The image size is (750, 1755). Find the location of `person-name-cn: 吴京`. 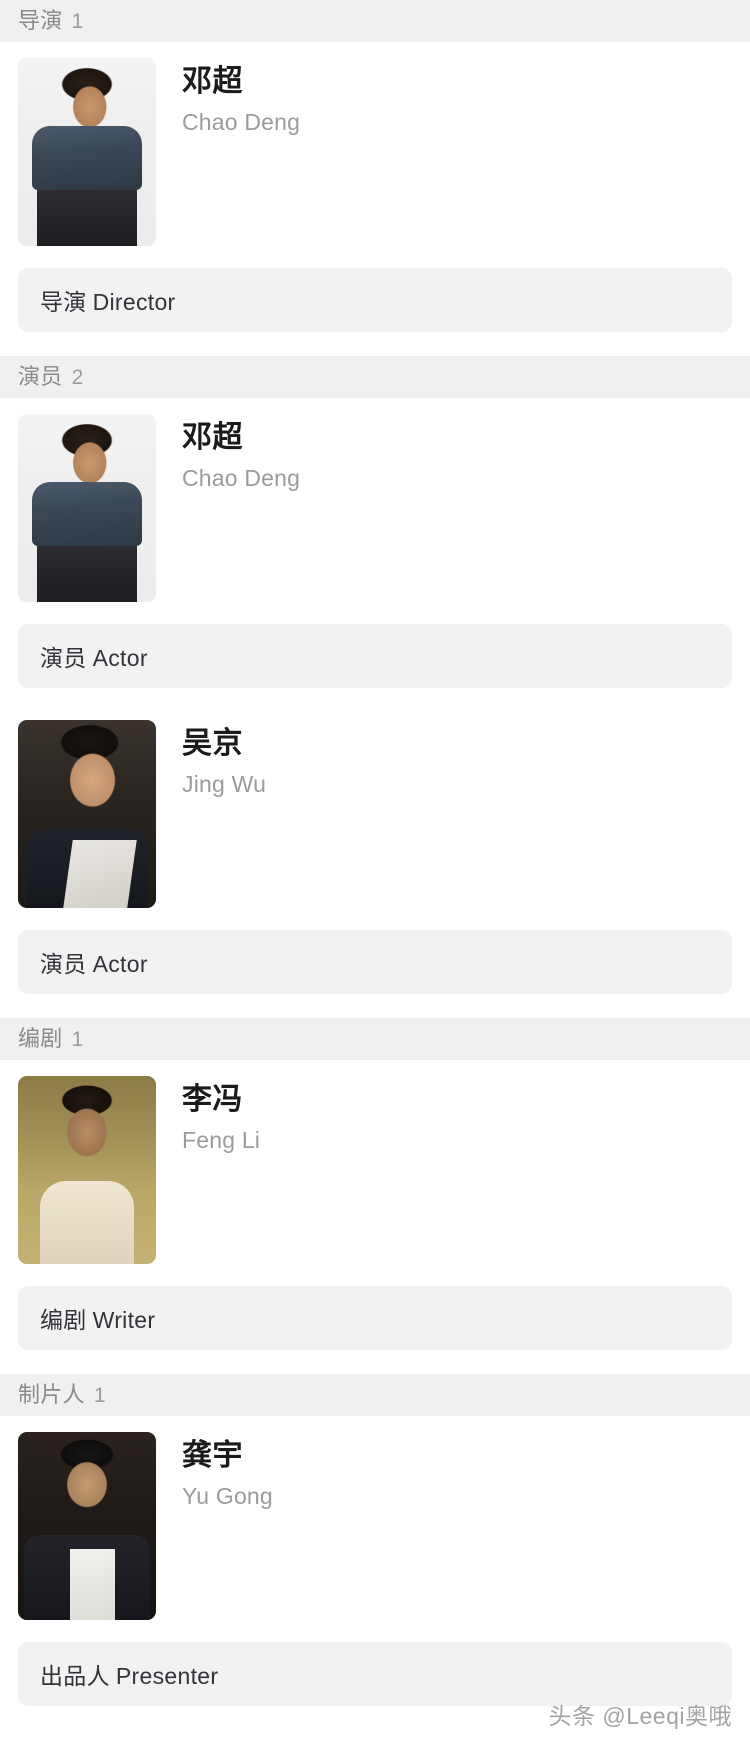

person-name-cn: 吴京 is located at coordinates (212, 743).